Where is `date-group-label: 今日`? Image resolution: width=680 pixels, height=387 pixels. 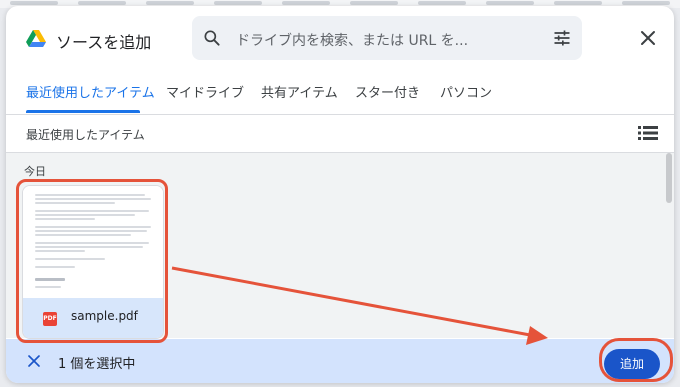 date-group-label: 今日 is located at coordinates (35, 171).